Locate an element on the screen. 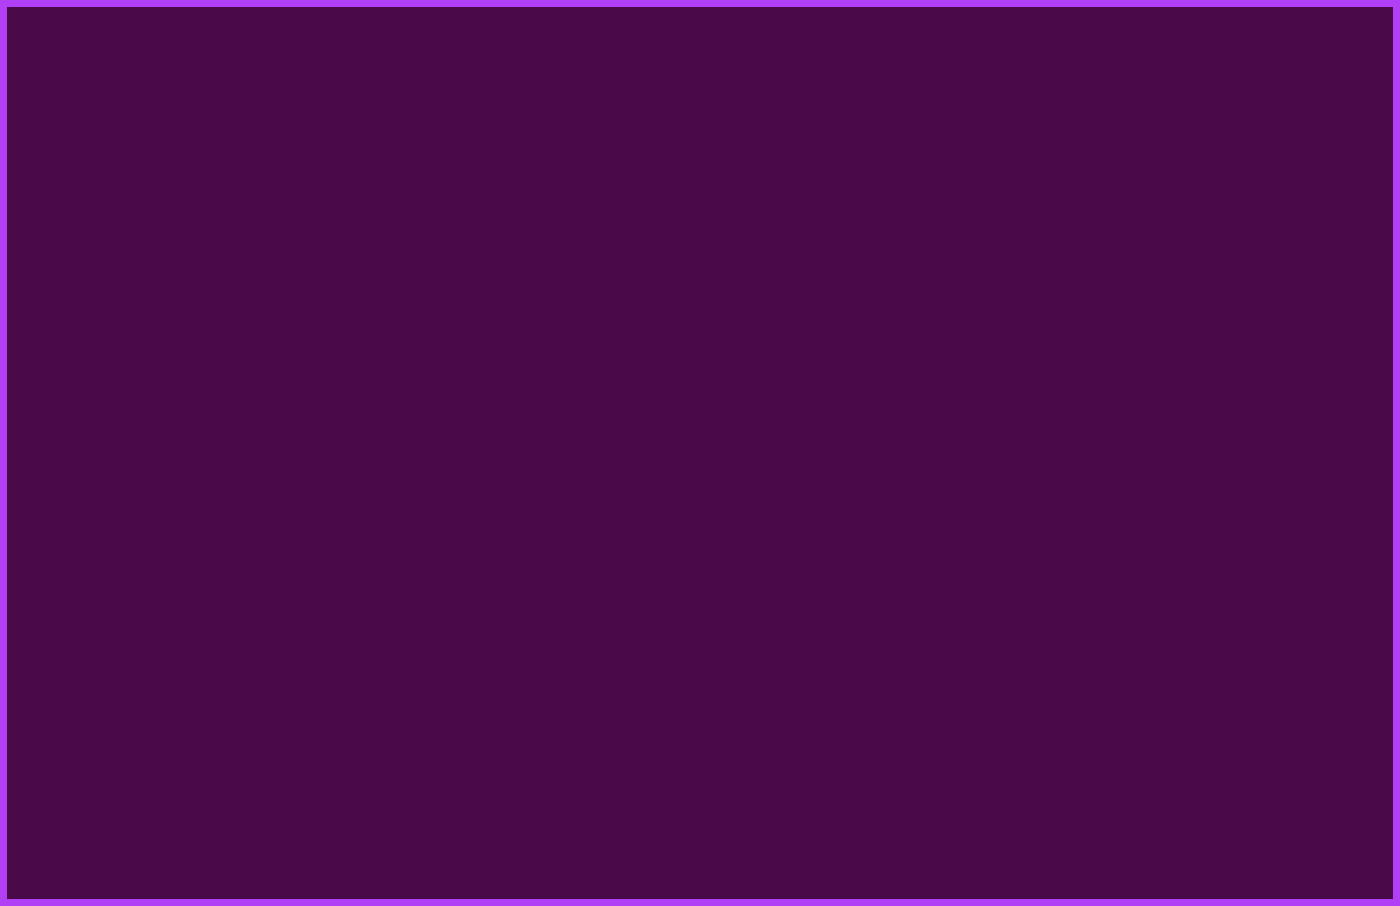 This screenshot has width=1400, height=906. menu-item-view-reactions: View Reactions is located at coordinates (706, 646).